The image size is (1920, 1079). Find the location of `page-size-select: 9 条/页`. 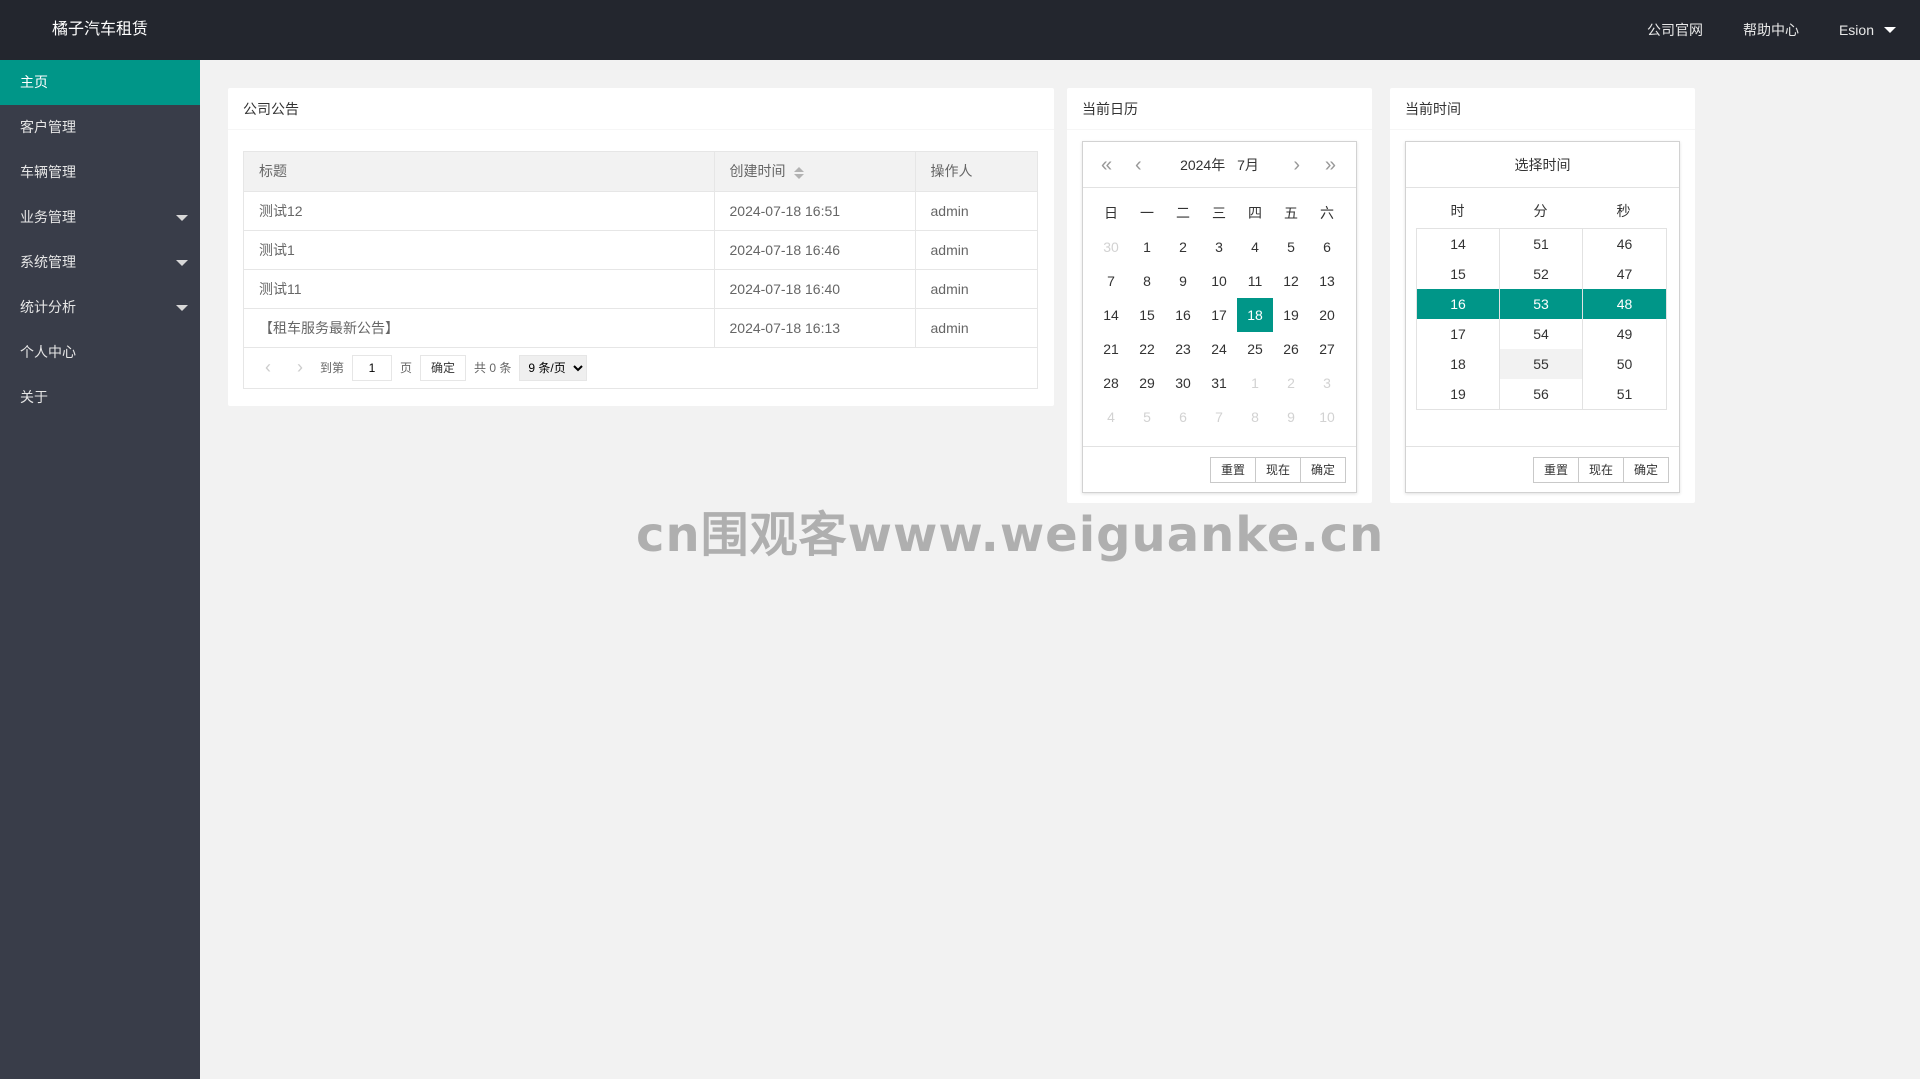

page-size-select: 9 条/页 is located at coordinates (553, 367).